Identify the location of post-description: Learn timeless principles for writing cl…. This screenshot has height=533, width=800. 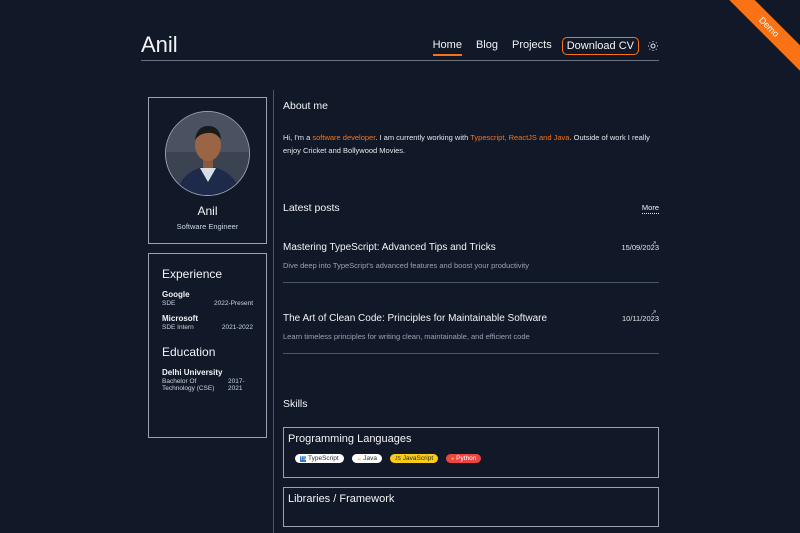
(406, 336).